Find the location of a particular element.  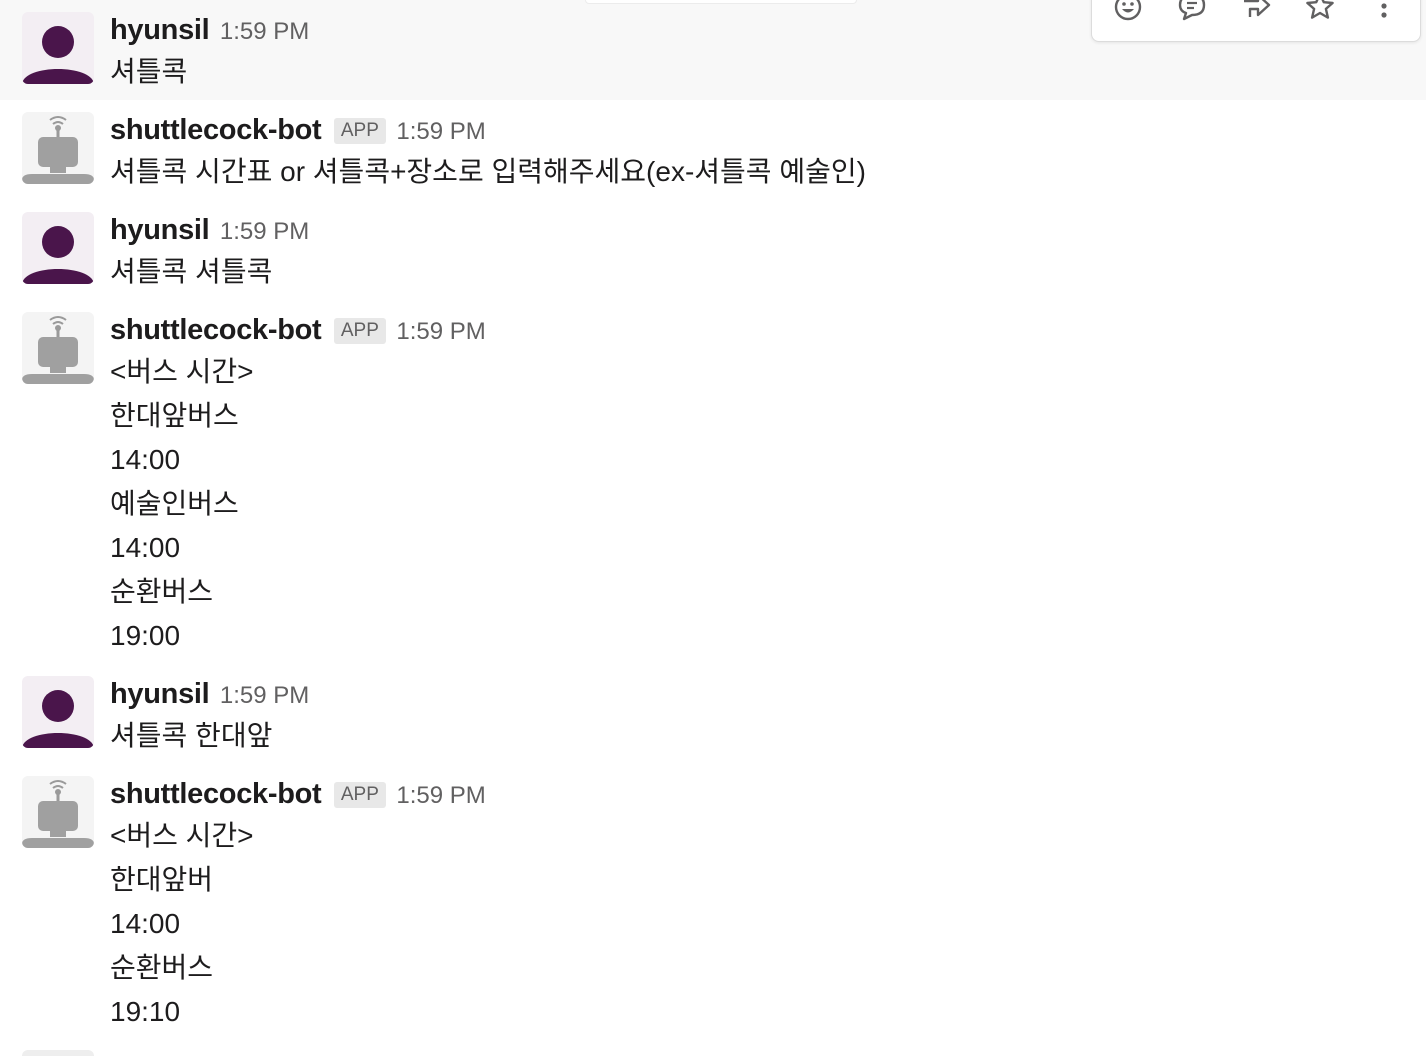

message-body: 셔틀콕 is located at coordinates (148, 72).